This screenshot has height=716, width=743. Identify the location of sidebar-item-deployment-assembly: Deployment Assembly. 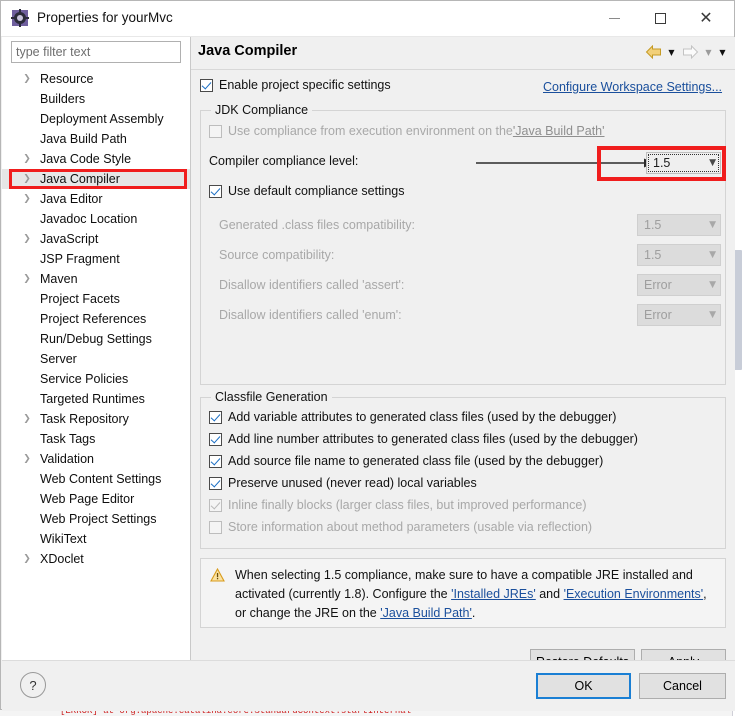
(96, 119).